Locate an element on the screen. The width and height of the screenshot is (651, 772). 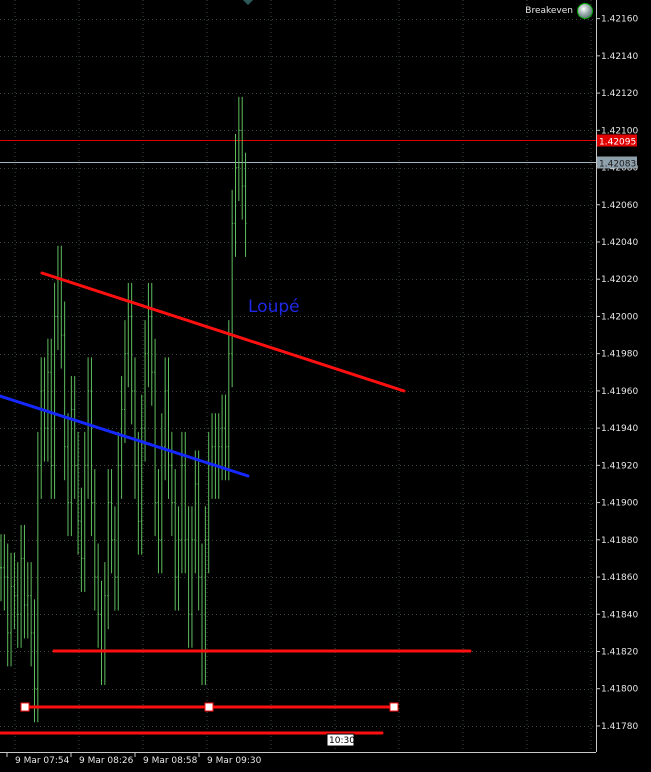
price-tick-label: 1.42120 is located at coordinates (619, 94).